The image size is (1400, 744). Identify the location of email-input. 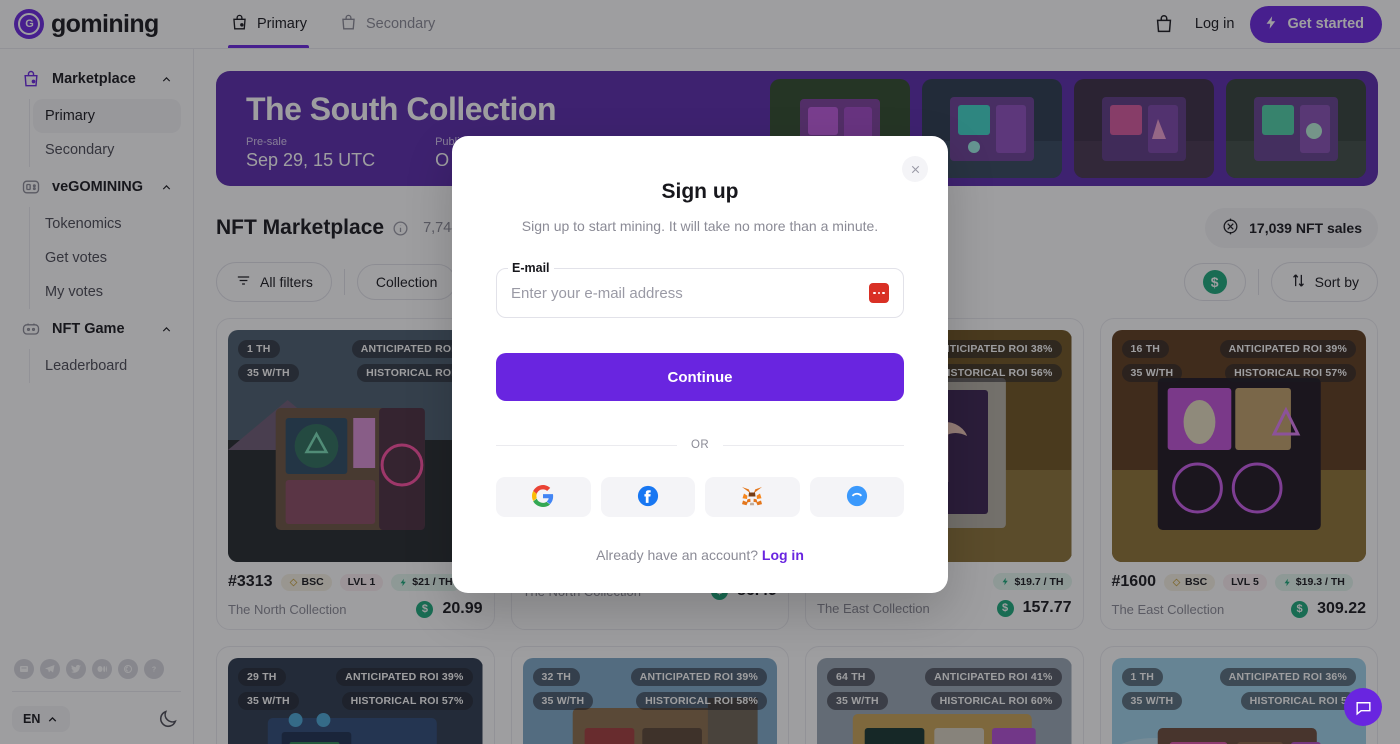
(690, 293).